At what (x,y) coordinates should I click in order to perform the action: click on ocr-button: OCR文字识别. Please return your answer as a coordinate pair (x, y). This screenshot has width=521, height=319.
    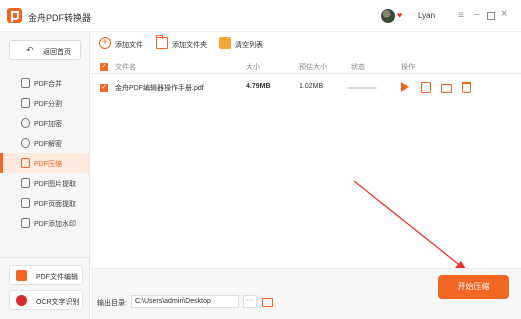
    Looking at the image, I should click on (46, 300).